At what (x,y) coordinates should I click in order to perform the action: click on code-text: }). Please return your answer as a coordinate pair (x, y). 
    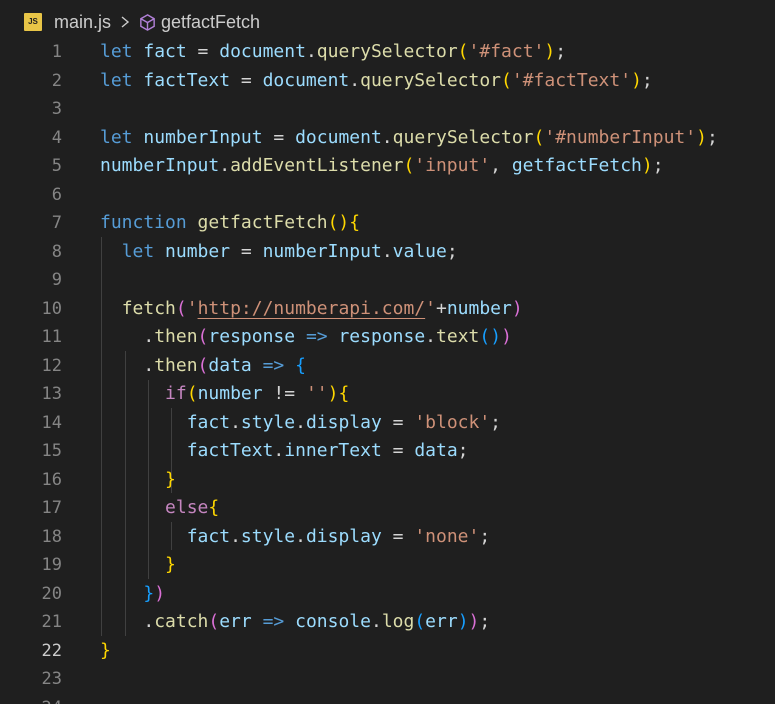
    Looking at the image, I should click on (132, 594).